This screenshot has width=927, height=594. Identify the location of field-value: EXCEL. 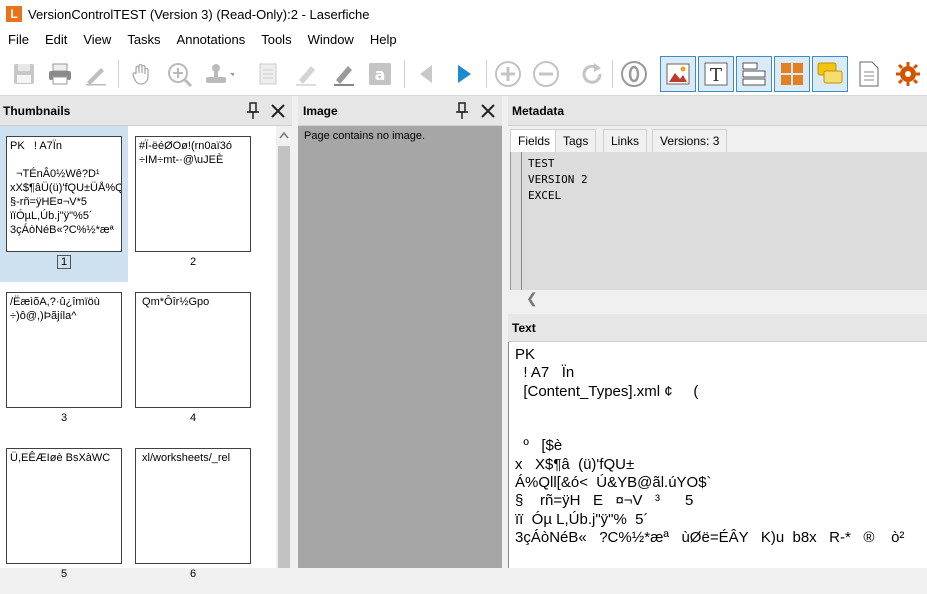
(725, 196).